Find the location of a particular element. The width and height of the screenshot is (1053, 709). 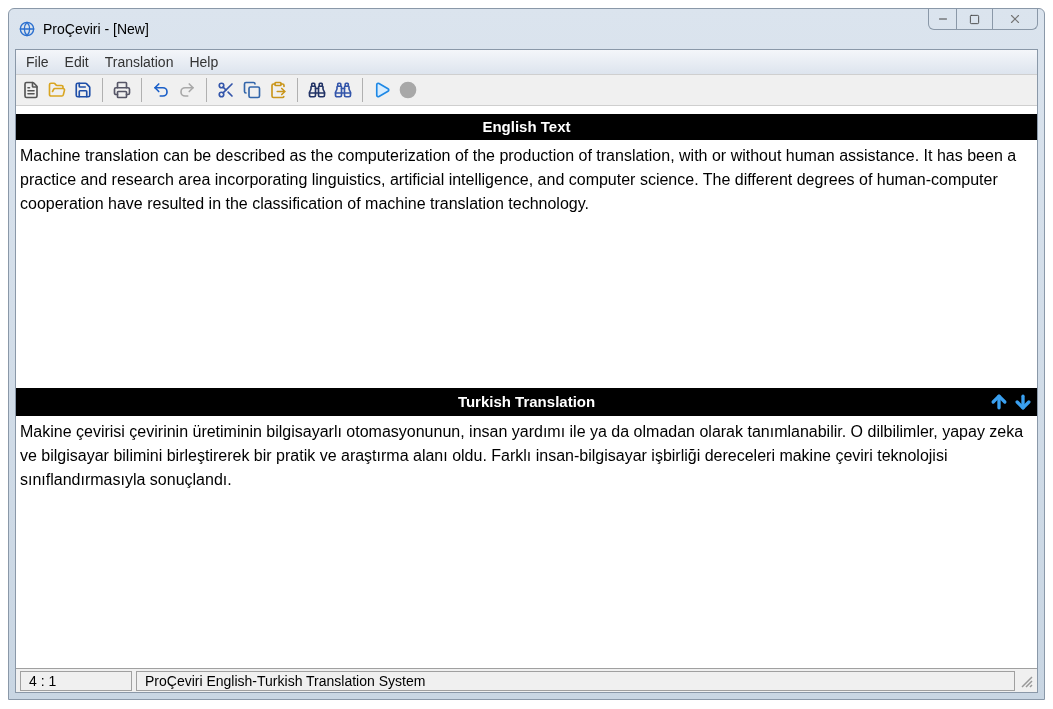

menu-item: File is located at coordinates (37, 62).